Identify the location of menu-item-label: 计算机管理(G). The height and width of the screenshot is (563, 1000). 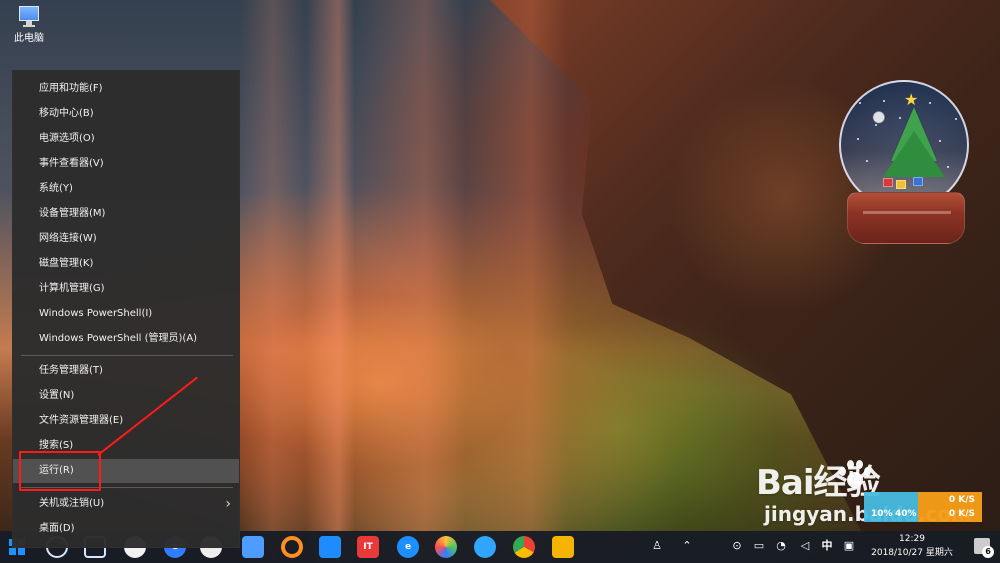
(72, 288).